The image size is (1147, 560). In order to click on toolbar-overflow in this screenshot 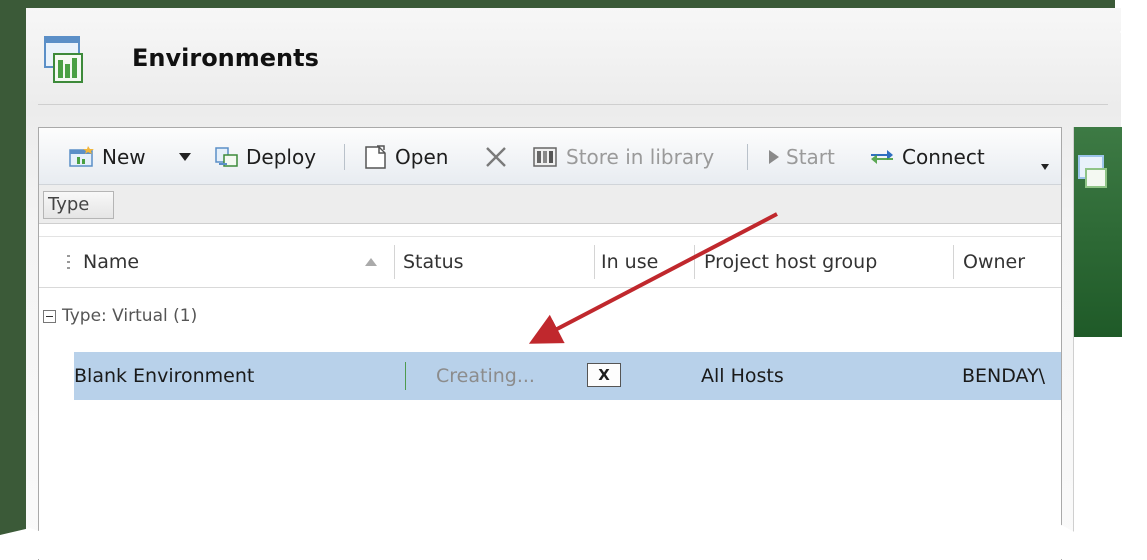, I will do `click(1045, 167)`.